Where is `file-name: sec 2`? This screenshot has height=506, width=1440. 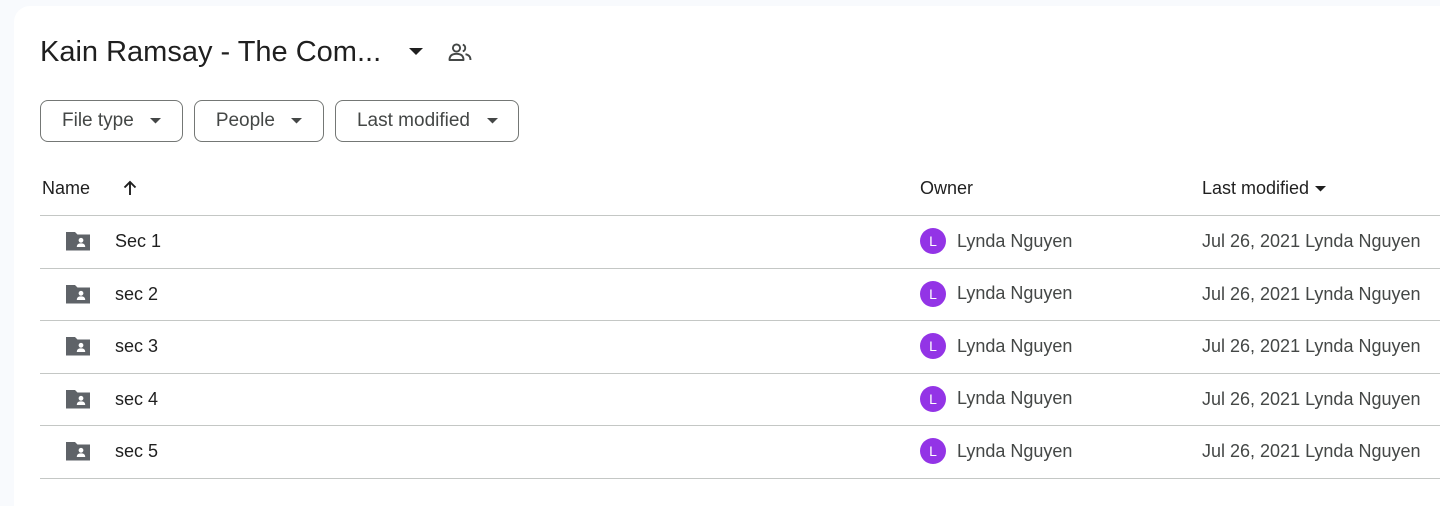 file-name: sec 2 is located at coordinates (137, 293).